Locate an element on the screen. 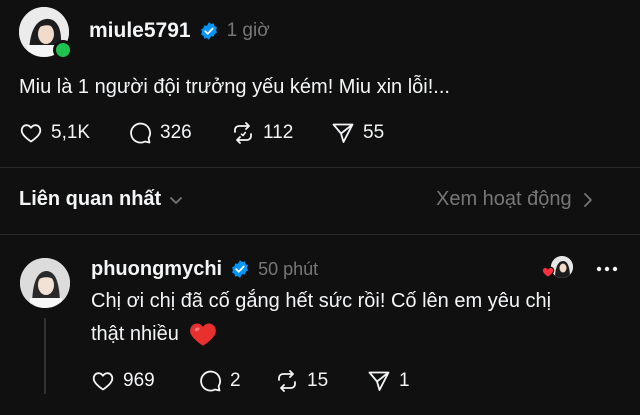  chevron-right-icon is located at coordinates (587, 199).